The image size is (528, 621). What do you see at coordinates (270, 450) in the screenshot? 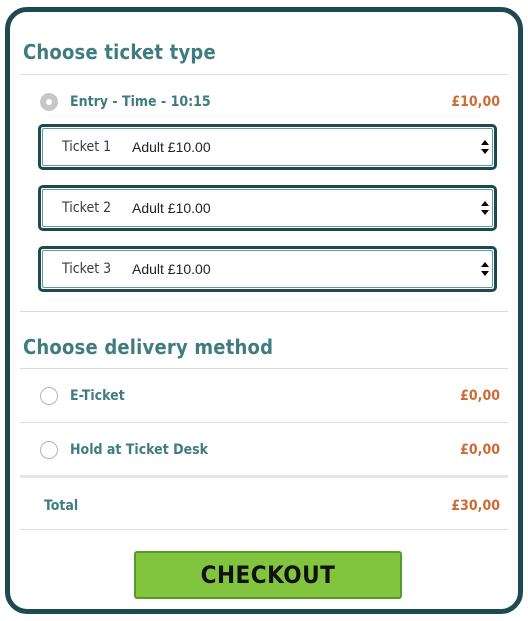
I see `delivery-option-ticket-desk: Hold at Ticket Desk £0,00` at bounding box center [270, 450].